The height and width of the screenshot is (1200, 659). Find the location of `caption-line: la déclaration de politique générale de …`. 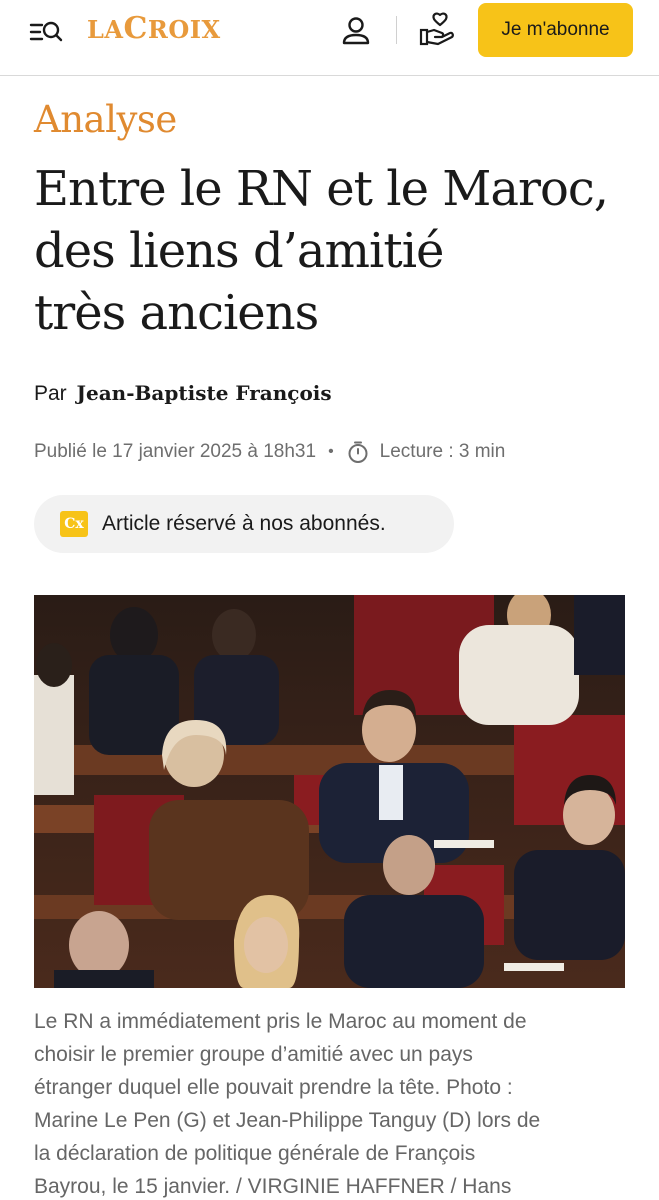

caption-line: la déclaration de politique générale de … is located at coordinates (255, 1153).